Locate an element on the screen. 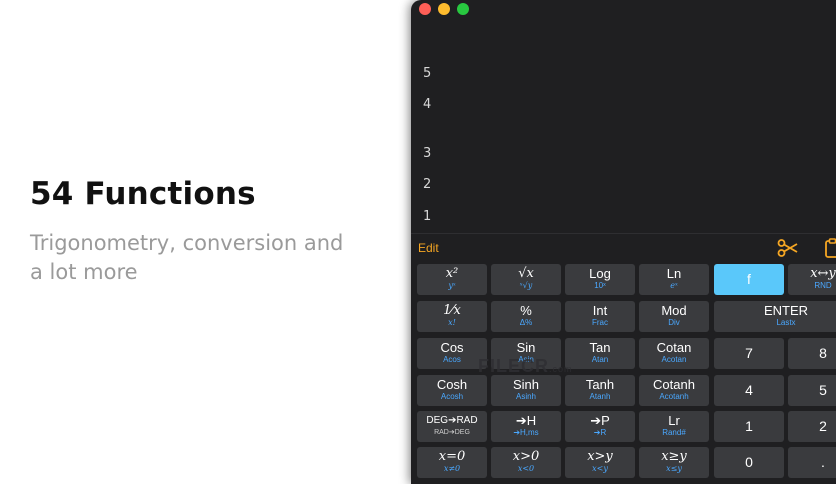 Image resolution: width=836 pixels, height=484 pixels. deg-rad-key: DEG➔RAD RAD➔DEG is located at coordinates (452, 426).